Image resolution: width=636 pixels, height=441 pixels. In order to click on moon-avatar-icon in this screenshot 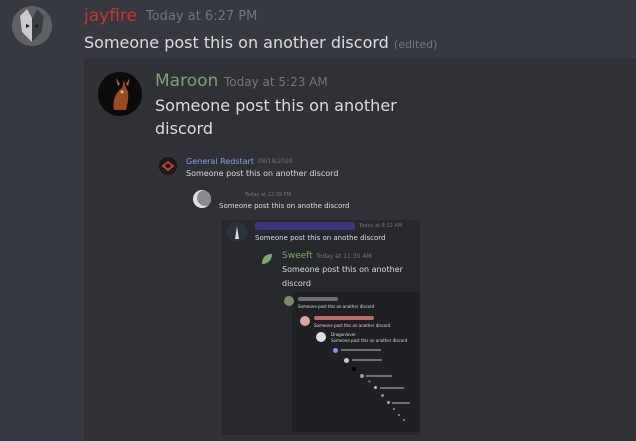, I will do `click(202, 199)`.